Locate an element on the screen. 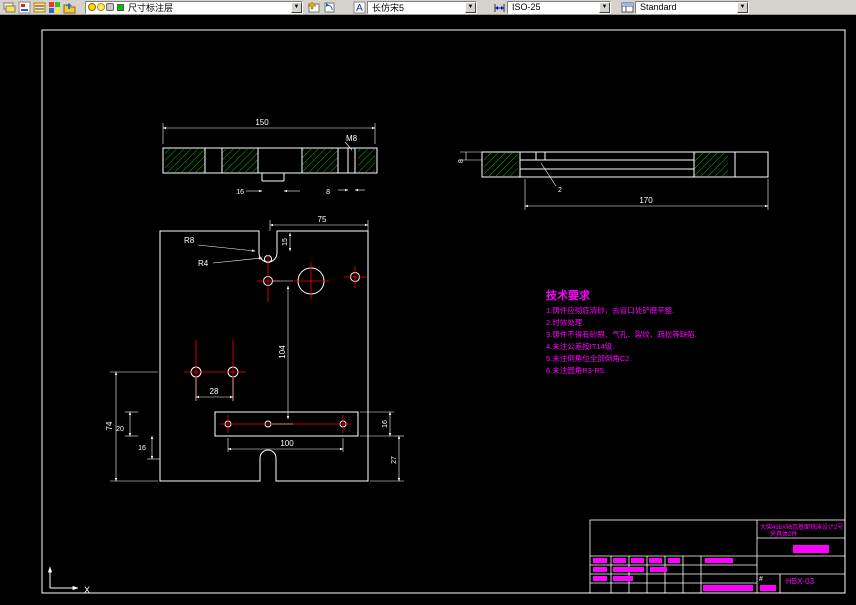  dim-left-height-label: 74 is located at coordinates (109, 425).